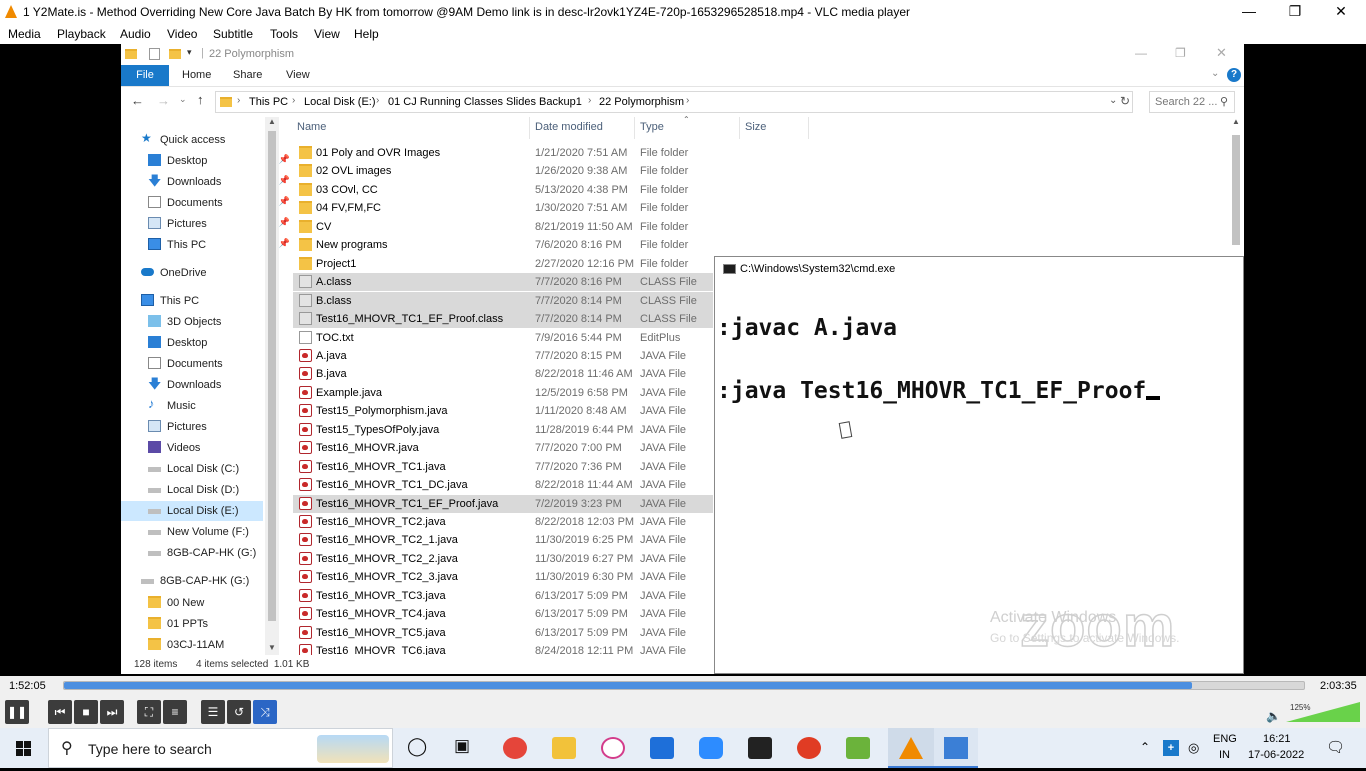  I want to click on explorer-restore-button: ❐, so click(1180, 53).